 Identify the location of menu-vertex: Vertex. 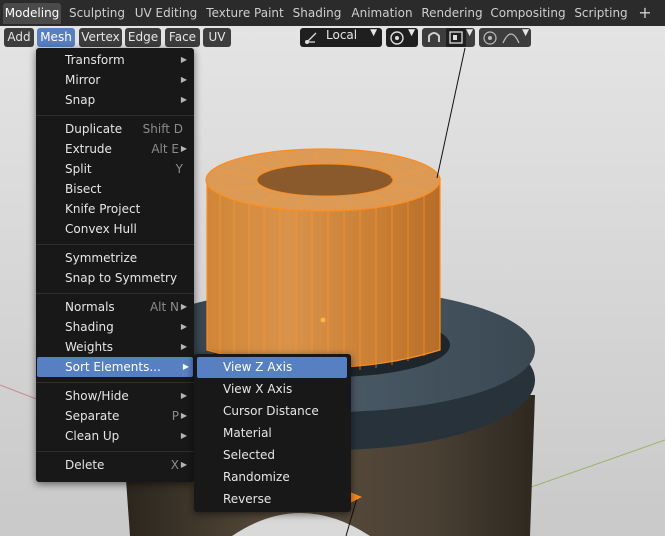
(100, 37).